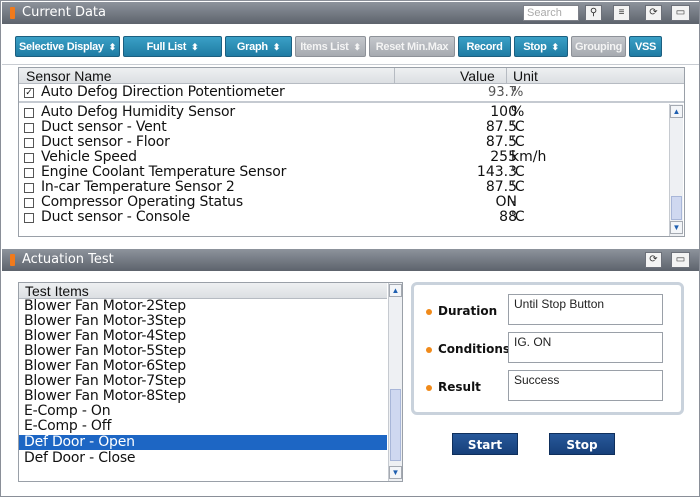  What do you see at coordinates (138, 112) in the screenshot?
I see `sensor-name: Auto Defog Humidity Sensor` at bounding box center [138, 112].